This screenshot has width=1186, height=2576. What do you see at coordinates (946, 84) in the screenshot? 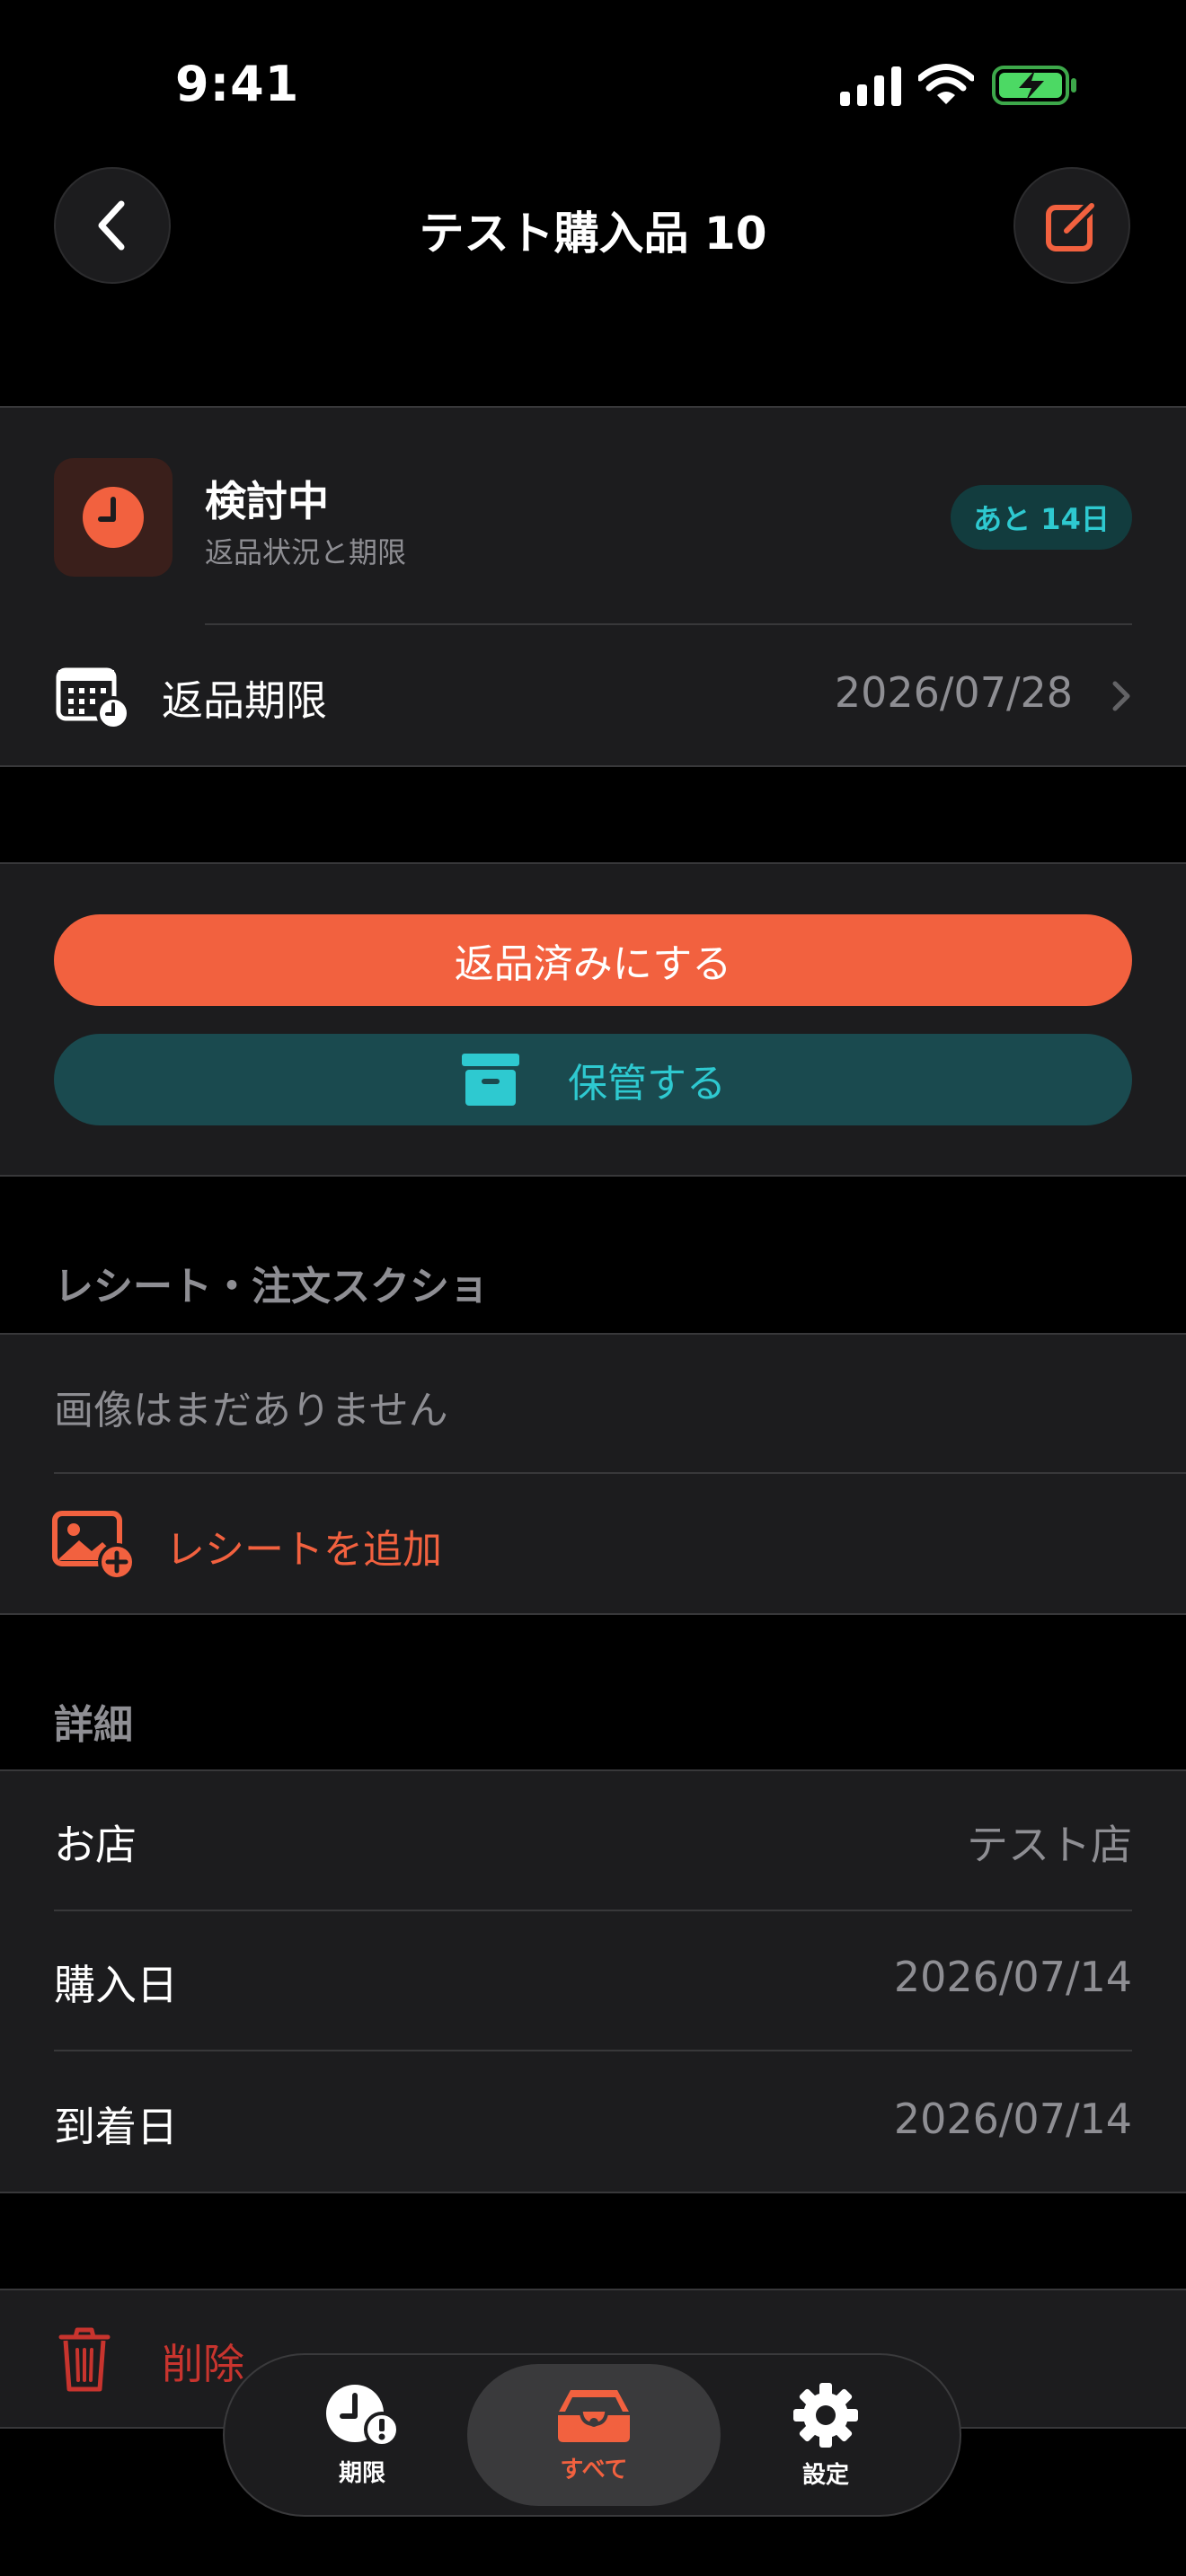
I see `wifi-icon` at bounding box center [946, 84].